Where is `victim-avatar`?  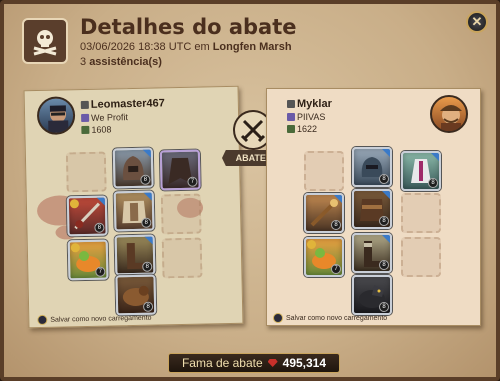
victim-avatar is located at coordinates (449, 114).